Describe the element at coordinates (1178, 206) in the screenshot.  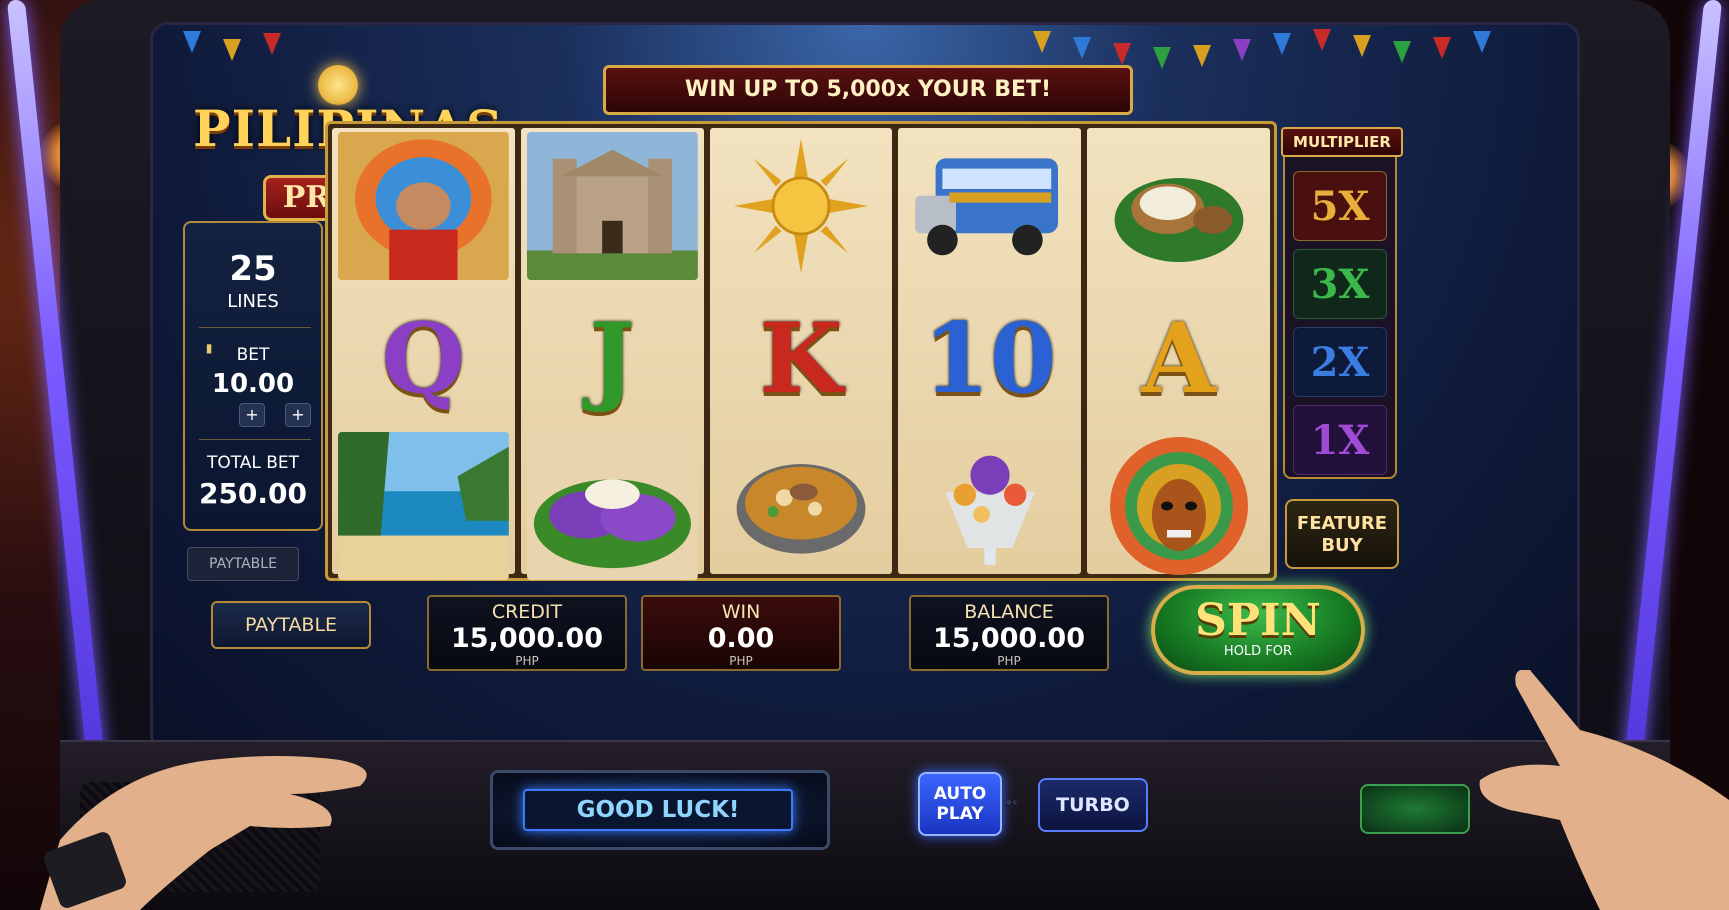
I see `bibingka-icon` at that location.